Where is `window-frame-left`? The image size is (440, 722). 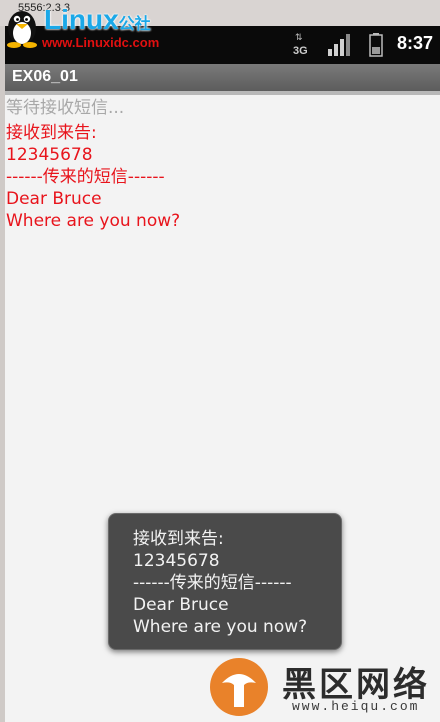 window-frame-left is located at coordinates (2, 374).